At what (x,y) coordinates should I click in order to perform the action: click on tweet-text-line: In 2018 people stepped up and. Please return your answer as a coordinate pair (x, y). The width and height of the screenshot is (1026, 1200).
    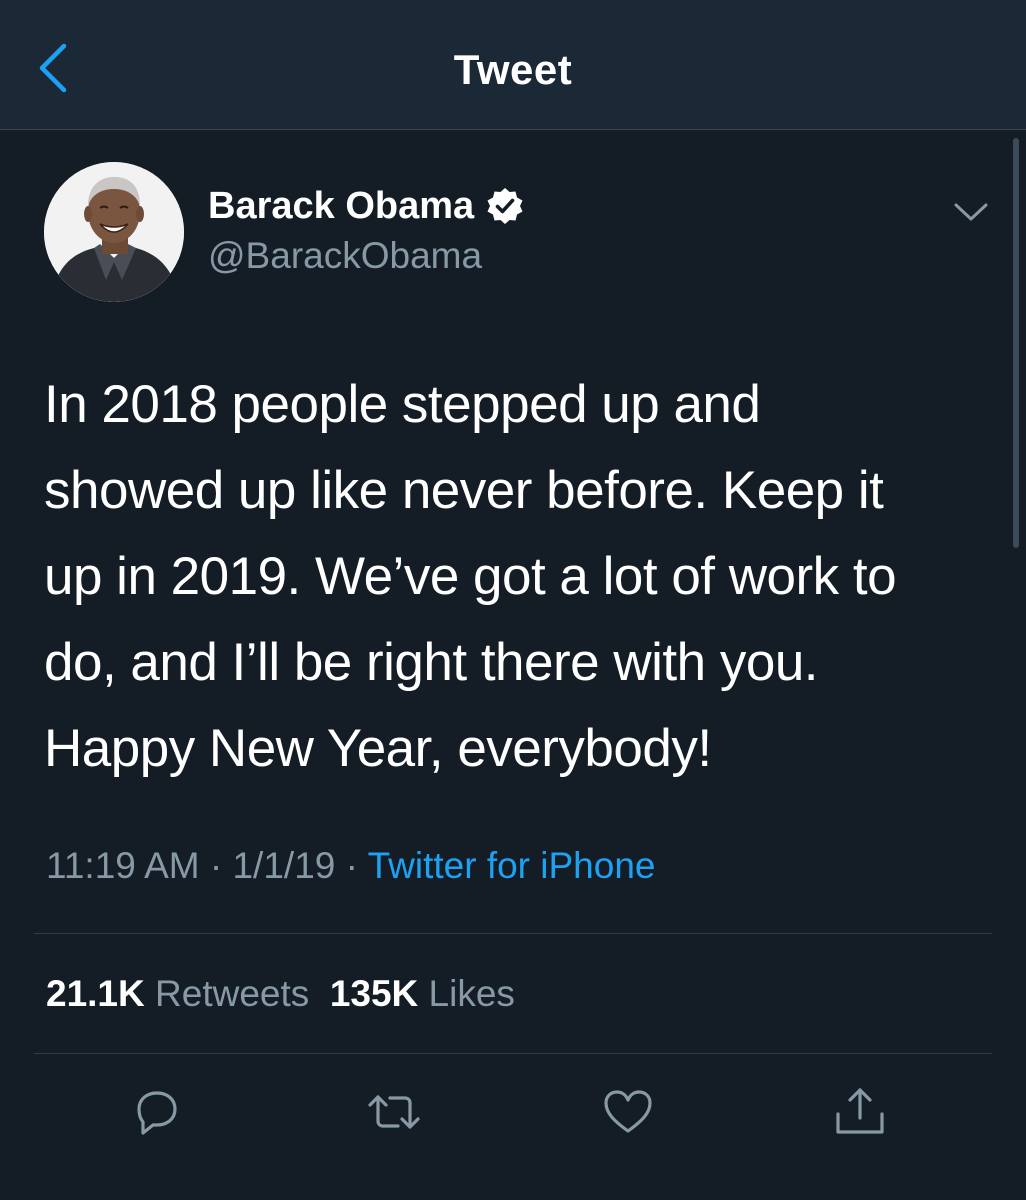
    Looking at the image, I should click on (402, 404).